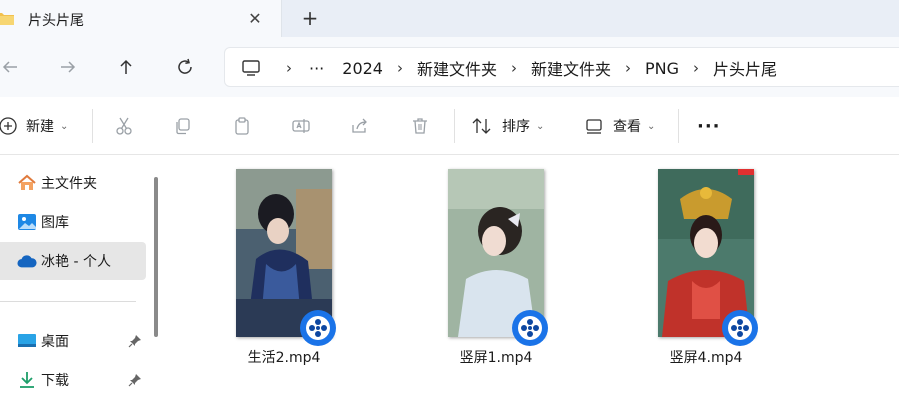 The width and height of the screenshot is (899, 400). I want to click on breadcrumb-more: ···, so click(316, 68).